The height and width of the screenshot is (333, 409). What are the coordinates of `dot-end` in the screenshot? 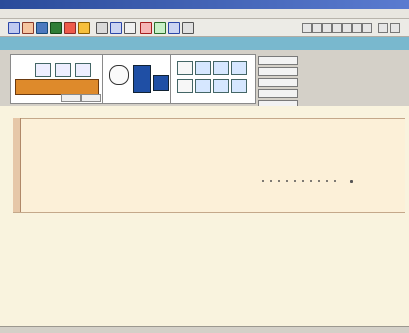 It's located at (351, 181).